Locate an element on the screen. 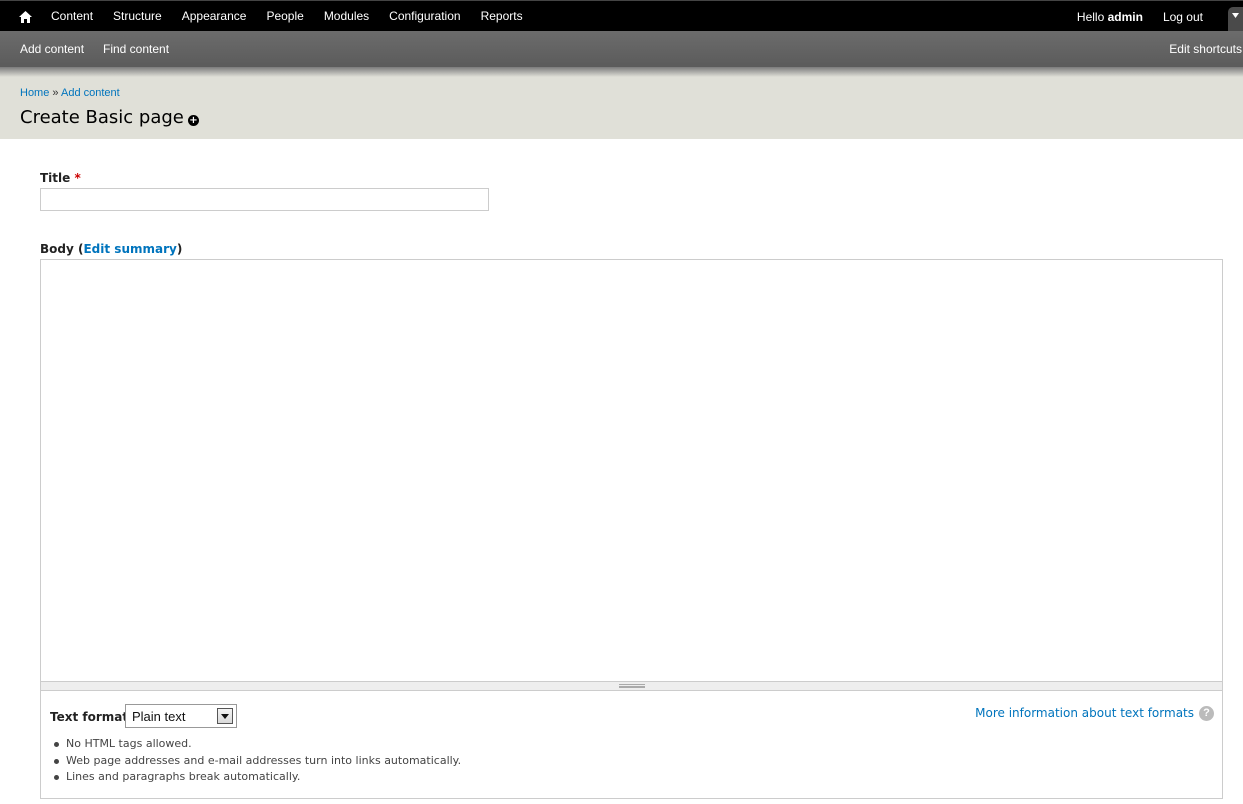 This screenshot has height=804, width=1243. add-shortcut-icon: + is located at coordinates (193, 120).